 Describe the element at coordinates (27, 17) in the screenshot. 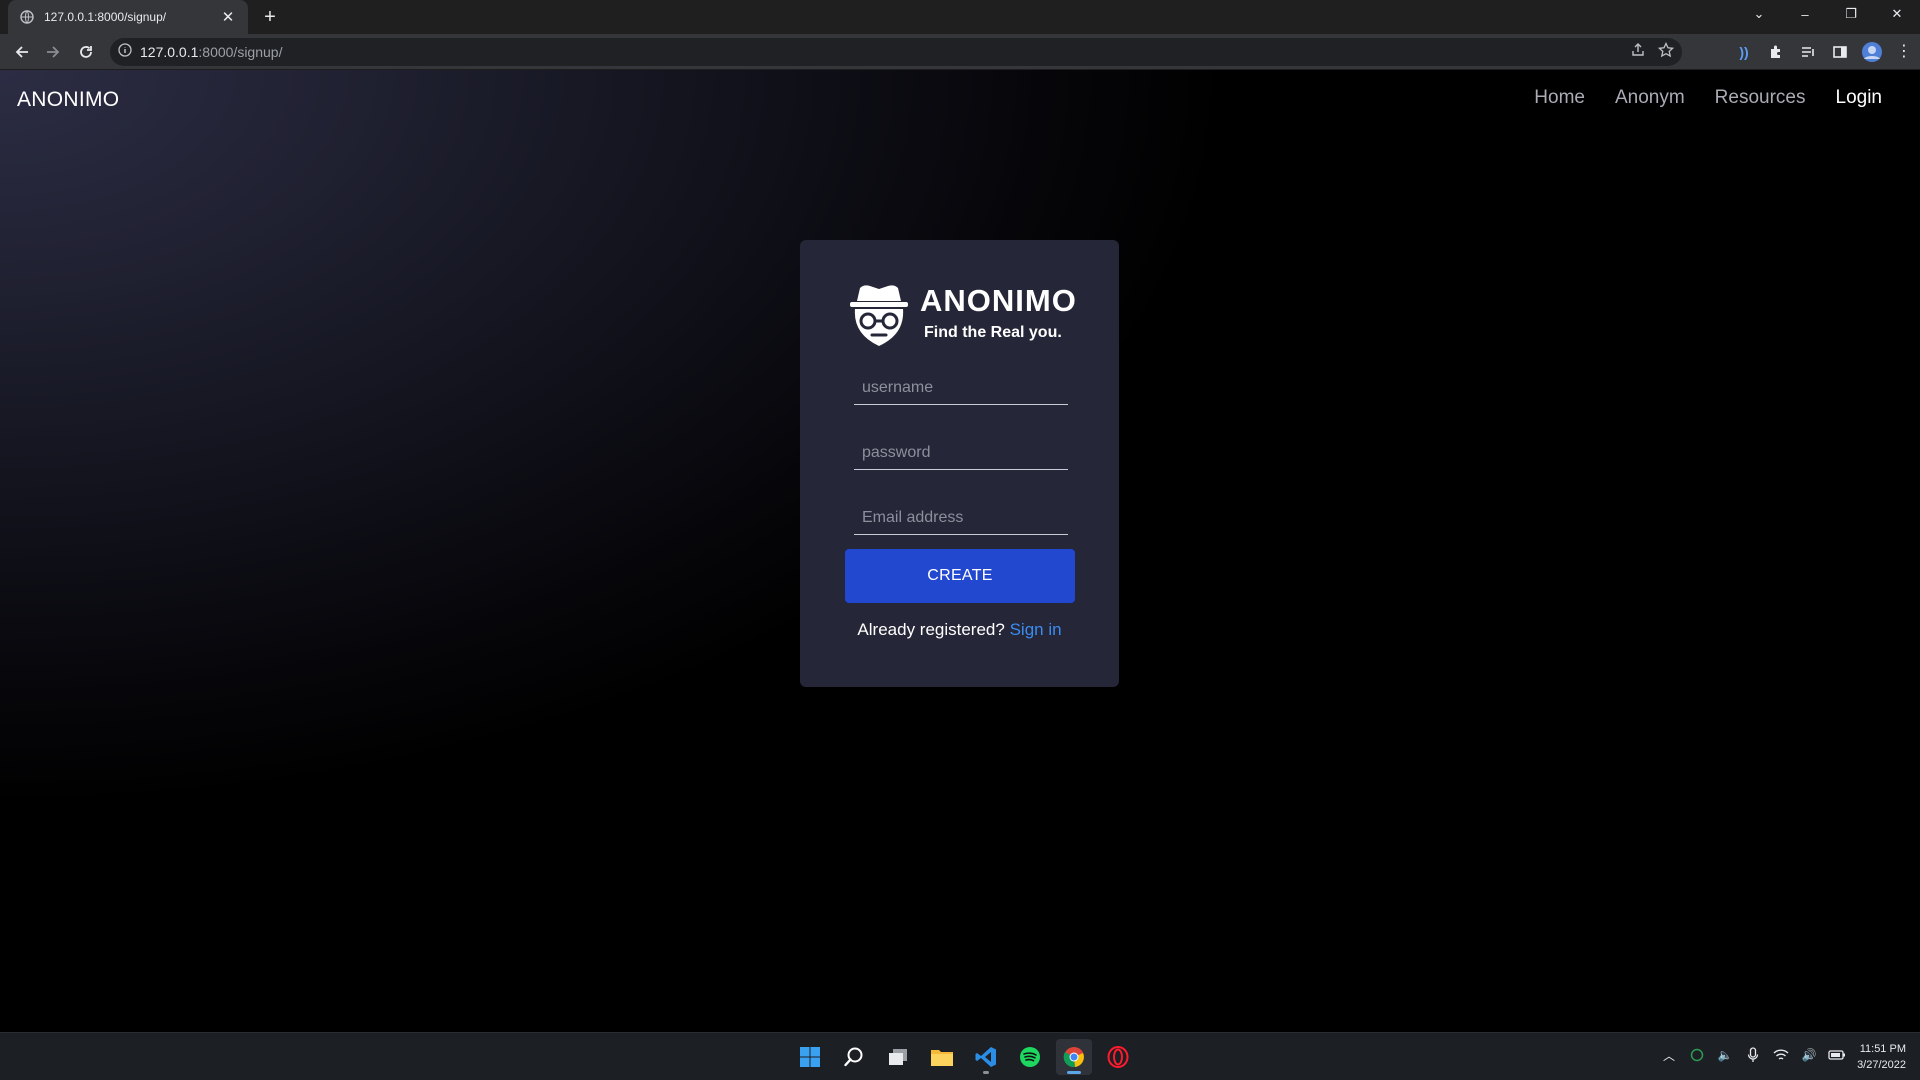

I see `globe-icon` at that location.